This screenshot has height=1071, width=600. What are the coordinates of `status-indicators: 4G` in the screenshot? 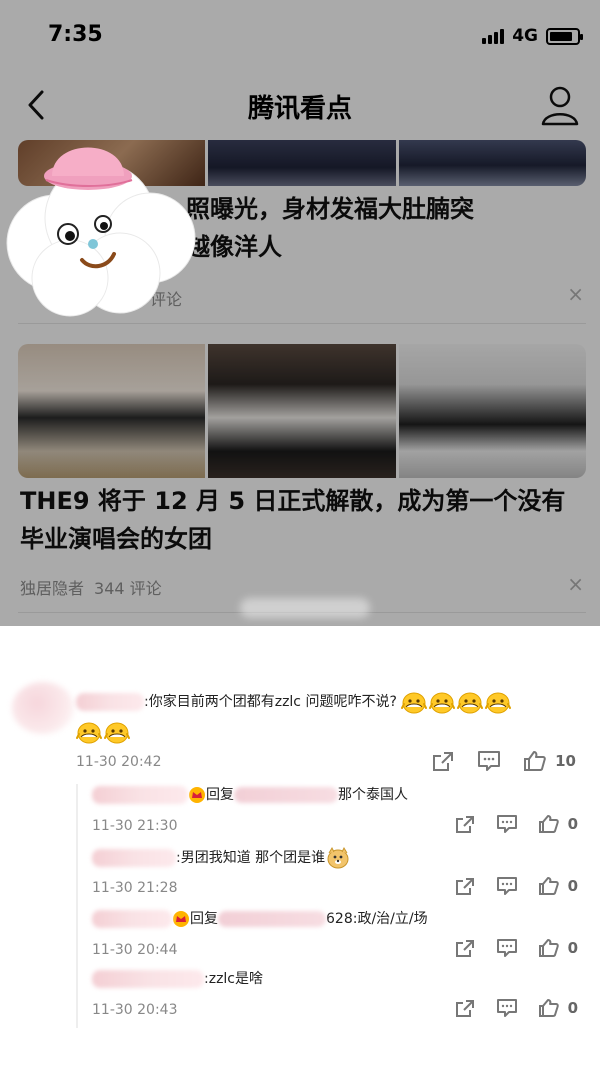 It's located at (532, 36).